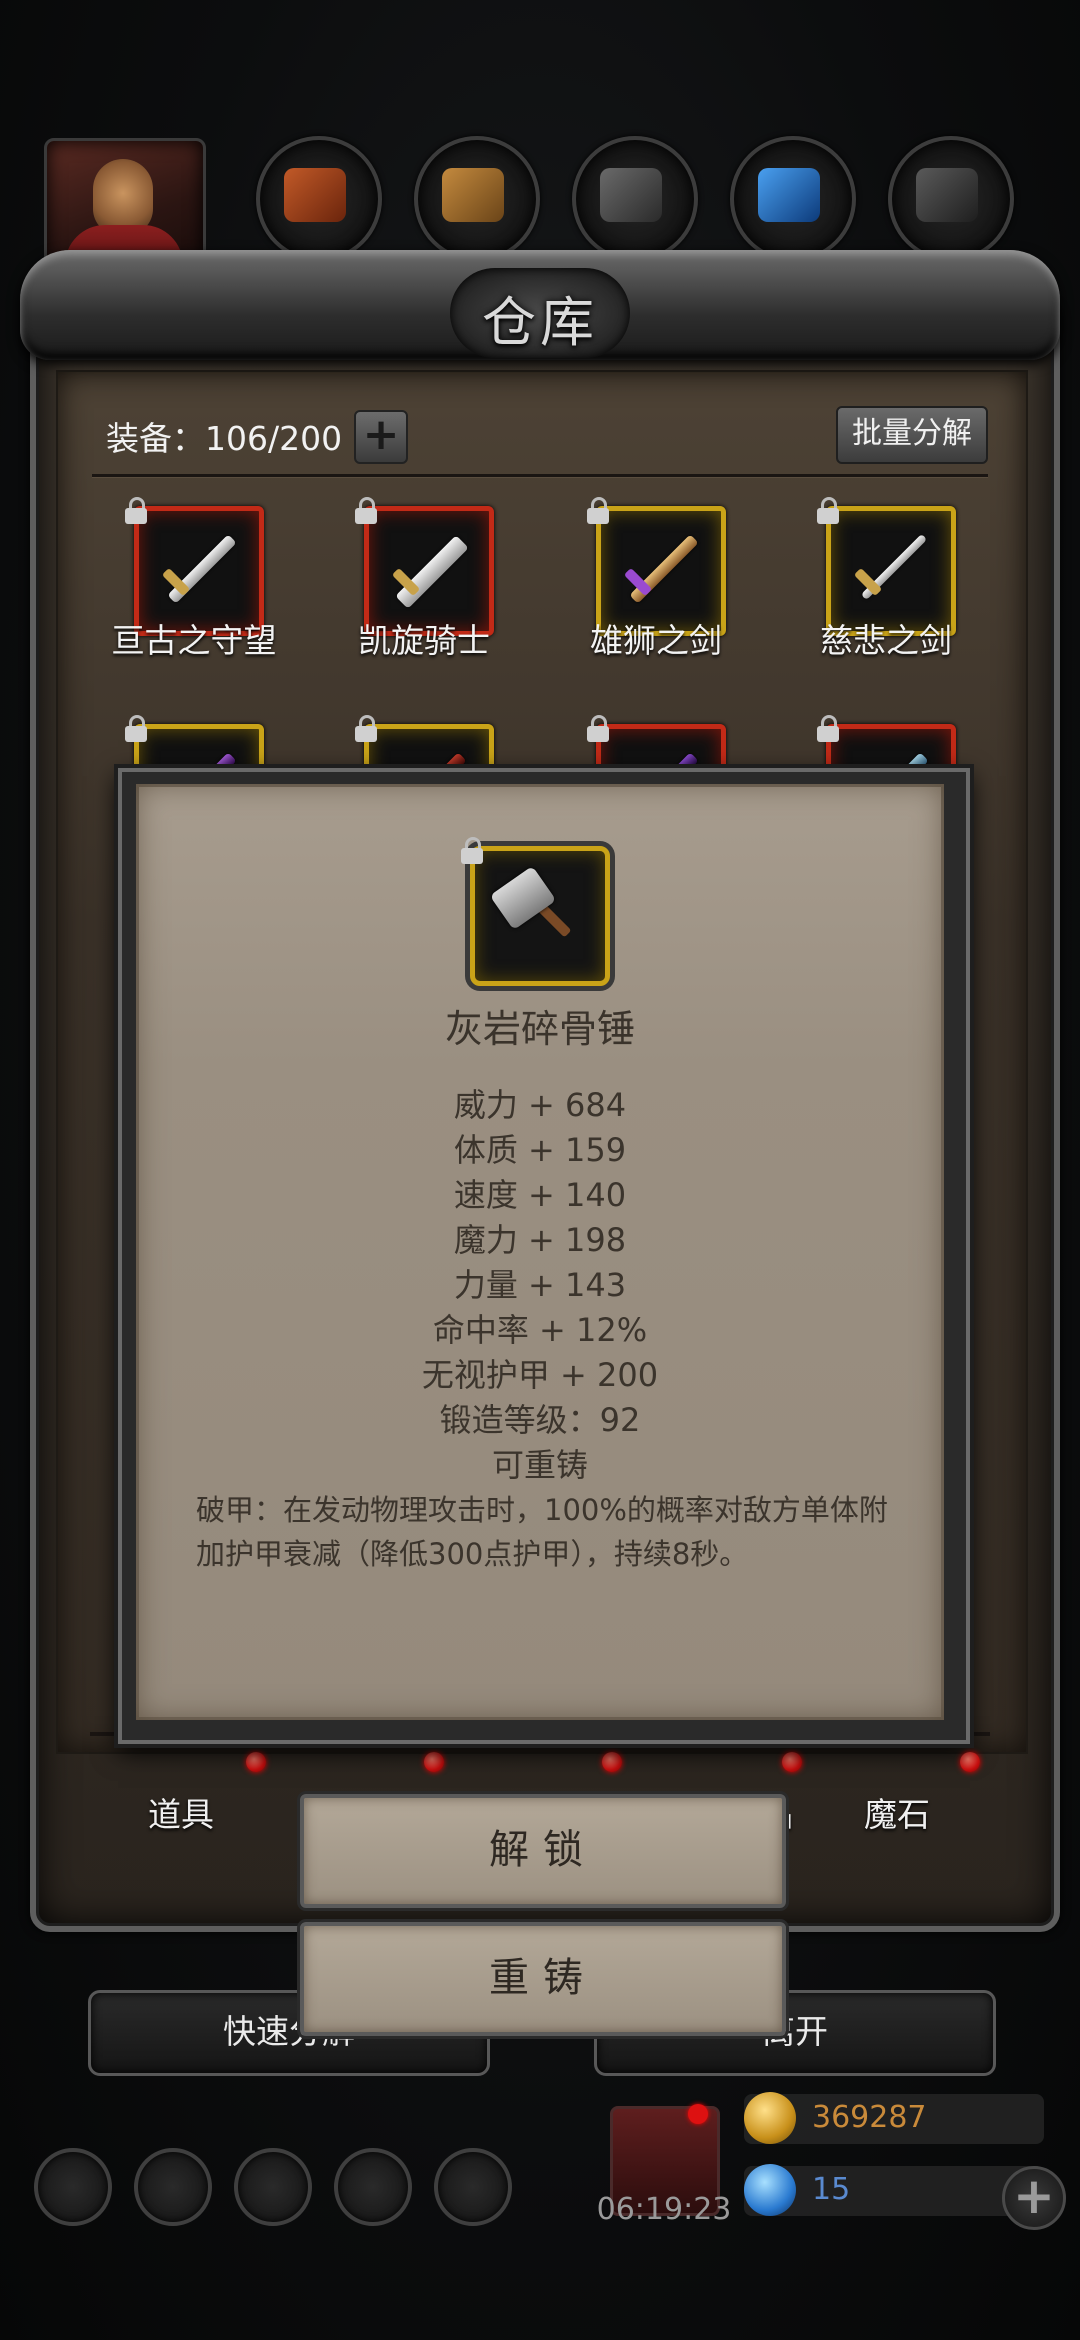  What do you see at coordinates (947, 195) in the screenshot?
I see `steel-icon` at bounding box center [947, 195].